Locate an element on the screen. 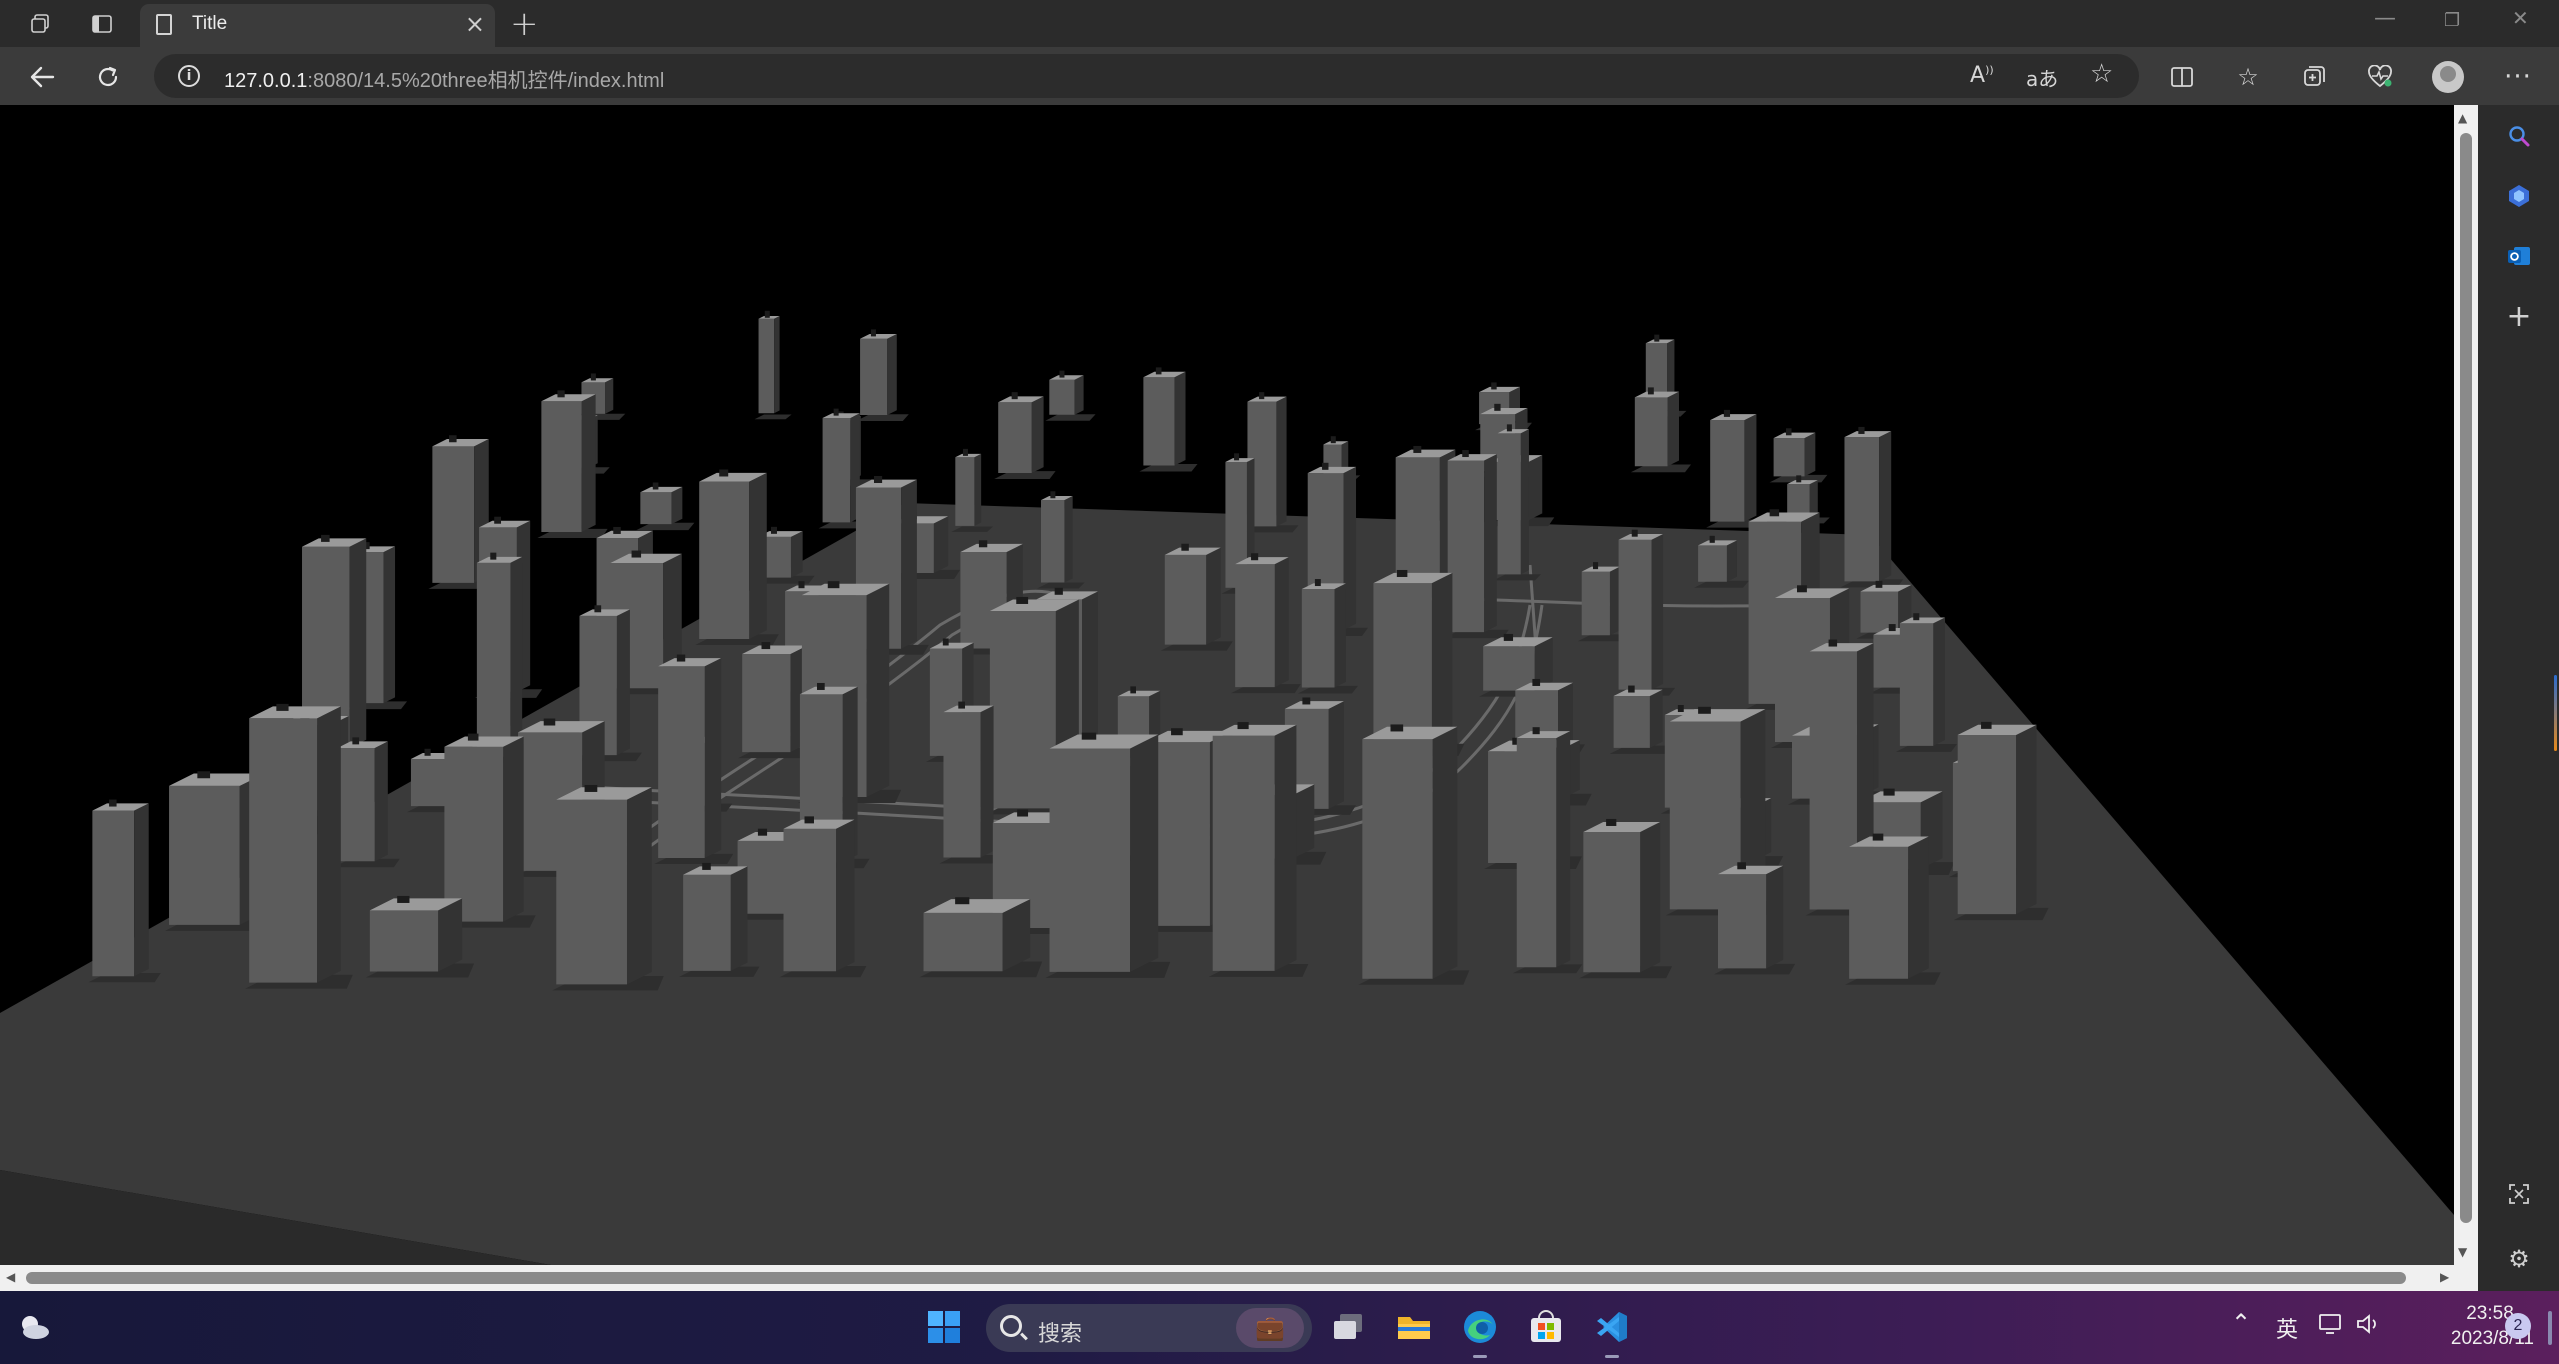 The width and height of the screenshot is (2559, 1364). vscode-icon is located at coordinates (1612, 1327).